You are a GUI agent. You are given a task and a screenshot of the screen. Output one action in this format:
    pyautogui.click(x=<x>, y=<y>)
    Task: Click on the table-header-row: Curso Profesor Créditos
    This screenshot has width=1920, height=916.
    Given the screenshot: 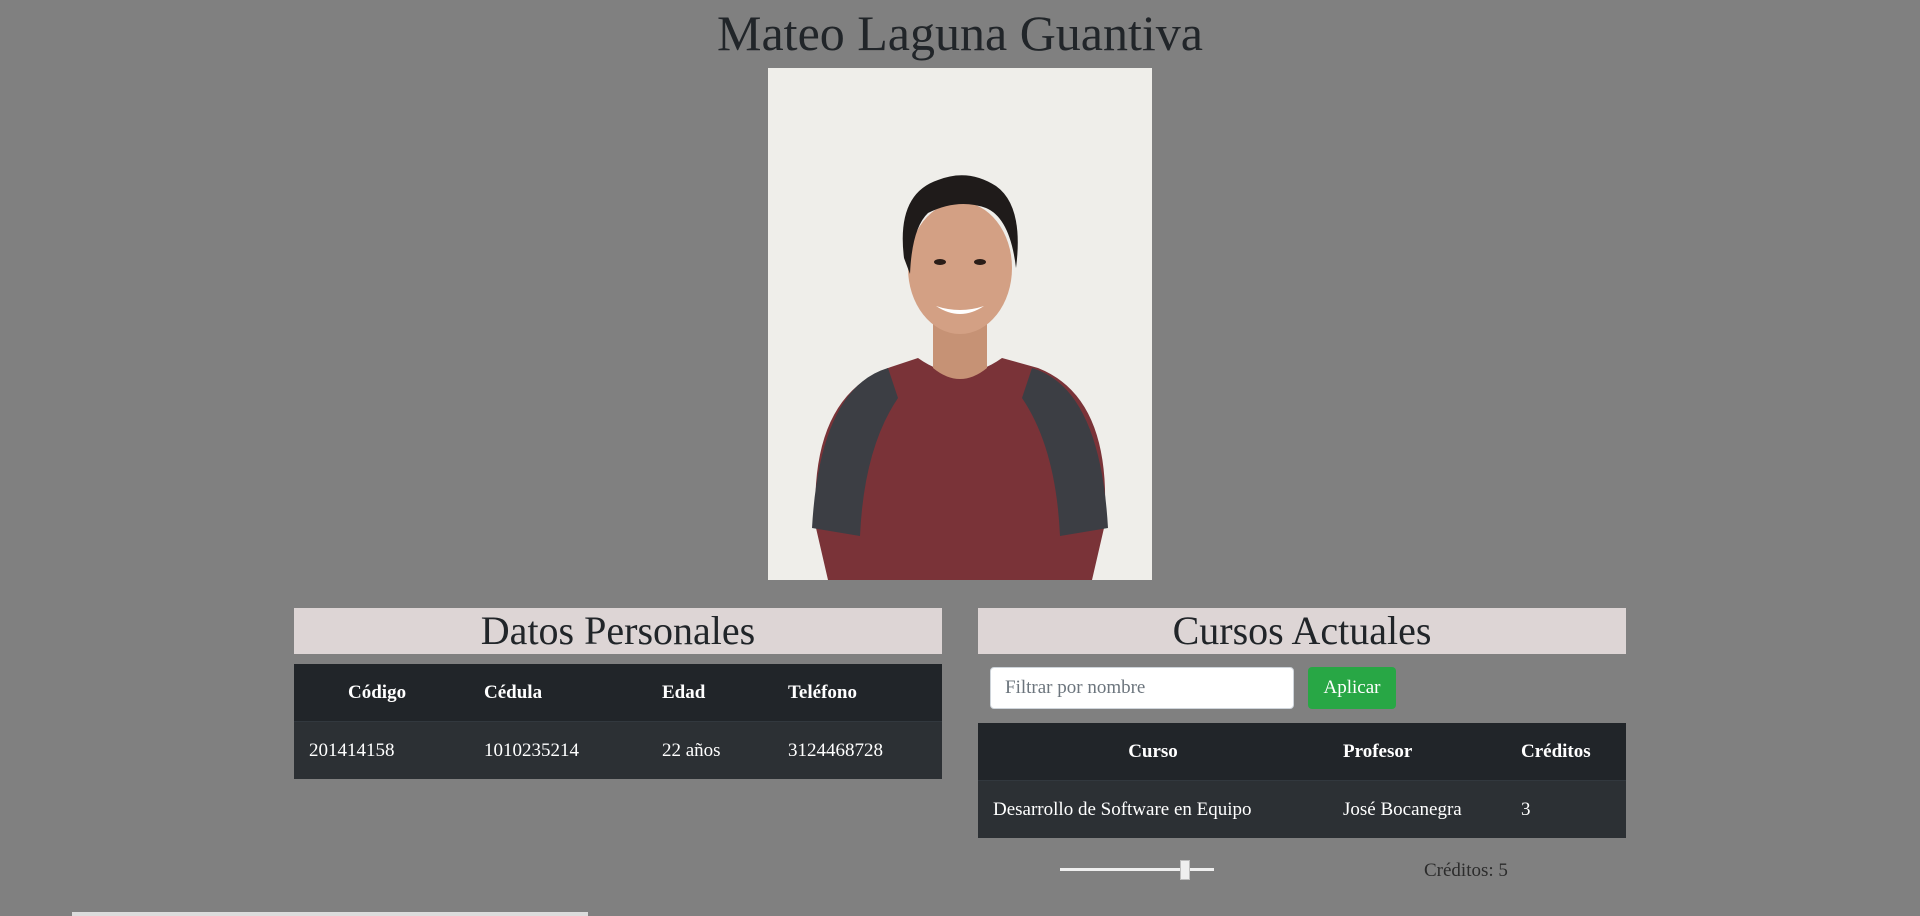 What is the action you would take?
    pyautogui.click(x=1302, y=752)
    